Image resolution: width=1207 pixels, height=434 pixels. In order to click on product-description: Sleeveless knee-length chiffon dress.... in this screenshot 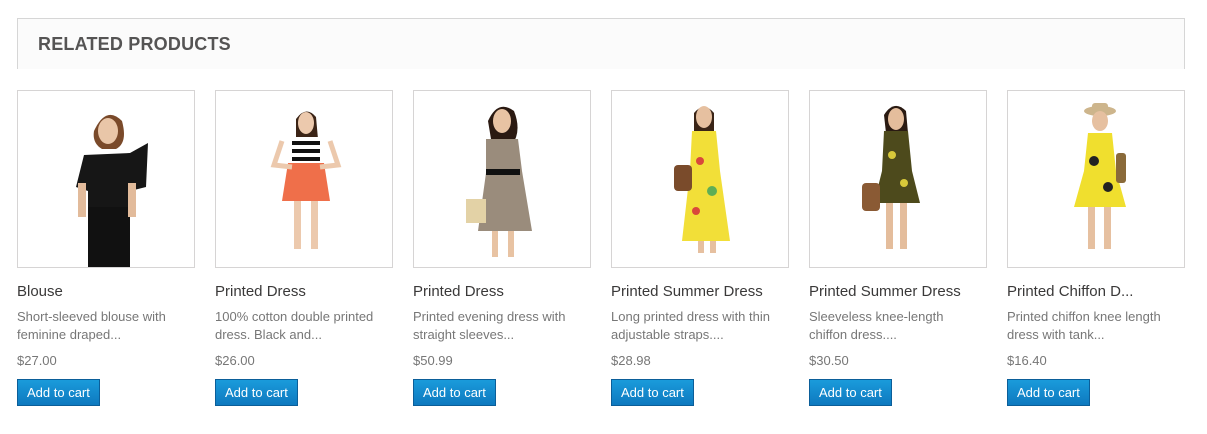, I will do `click(876, 325)`.